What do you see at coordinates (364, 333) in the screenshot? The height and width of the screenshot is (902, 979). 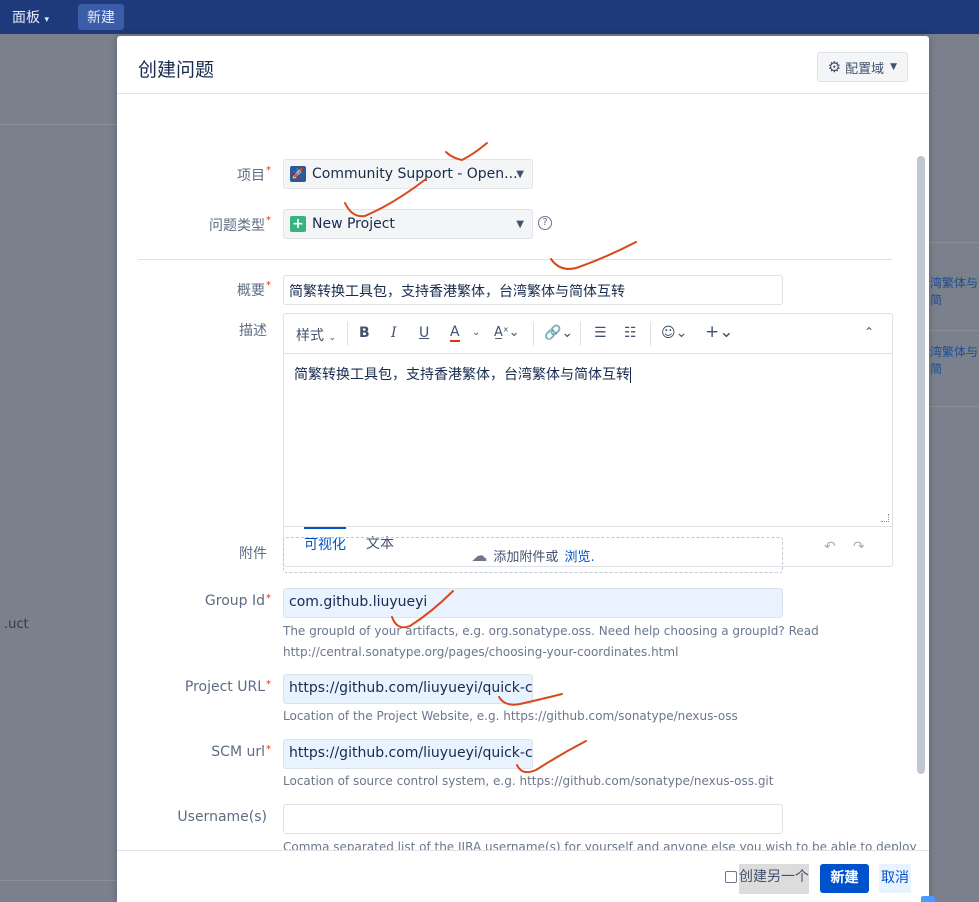 I see `bold-icon: B` at bounding box center [364, 333].